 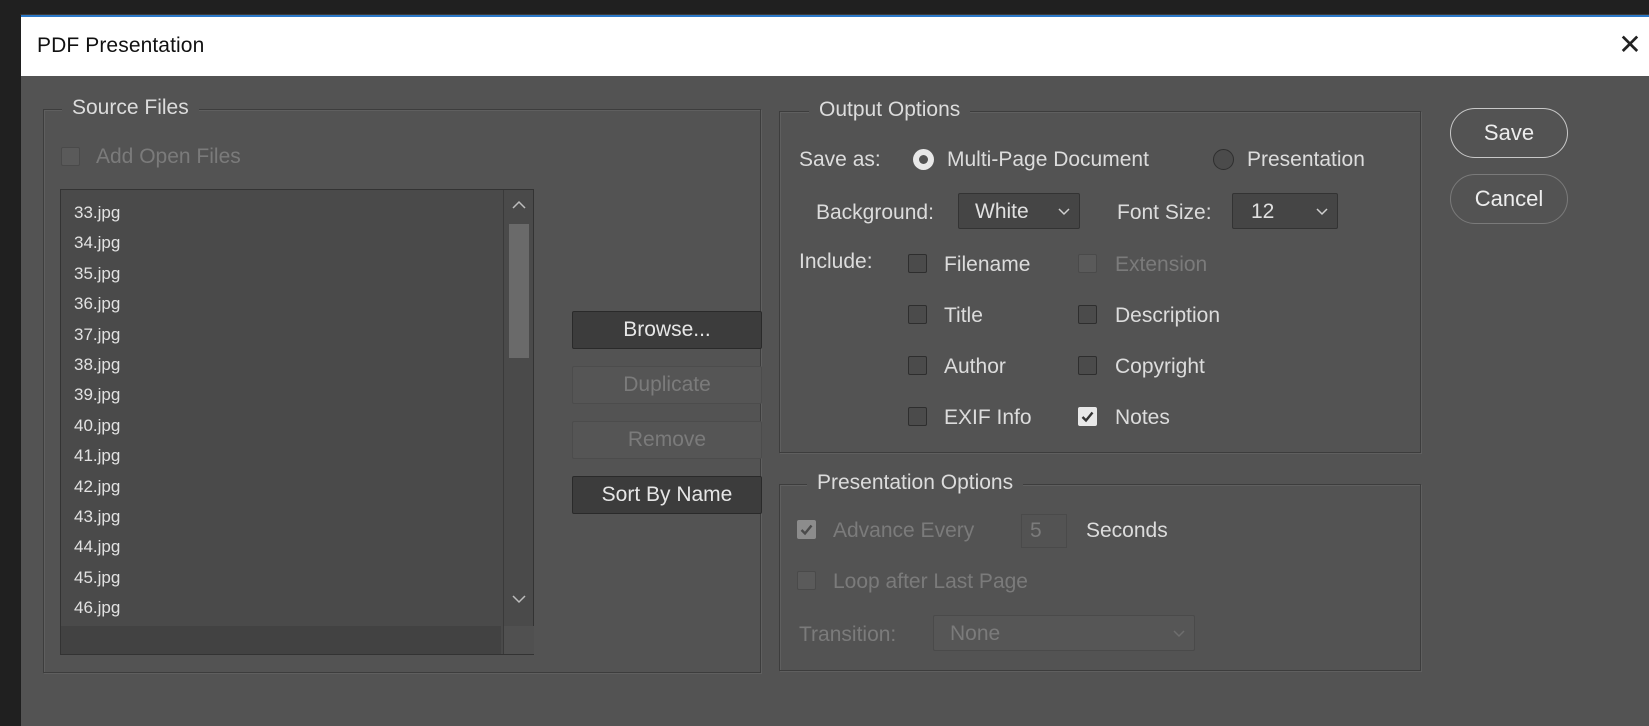 What do you see at coordinates (281, 304) in the screenshot?
I see `list-item: 36.jpg` at bounding box center [281, 304].